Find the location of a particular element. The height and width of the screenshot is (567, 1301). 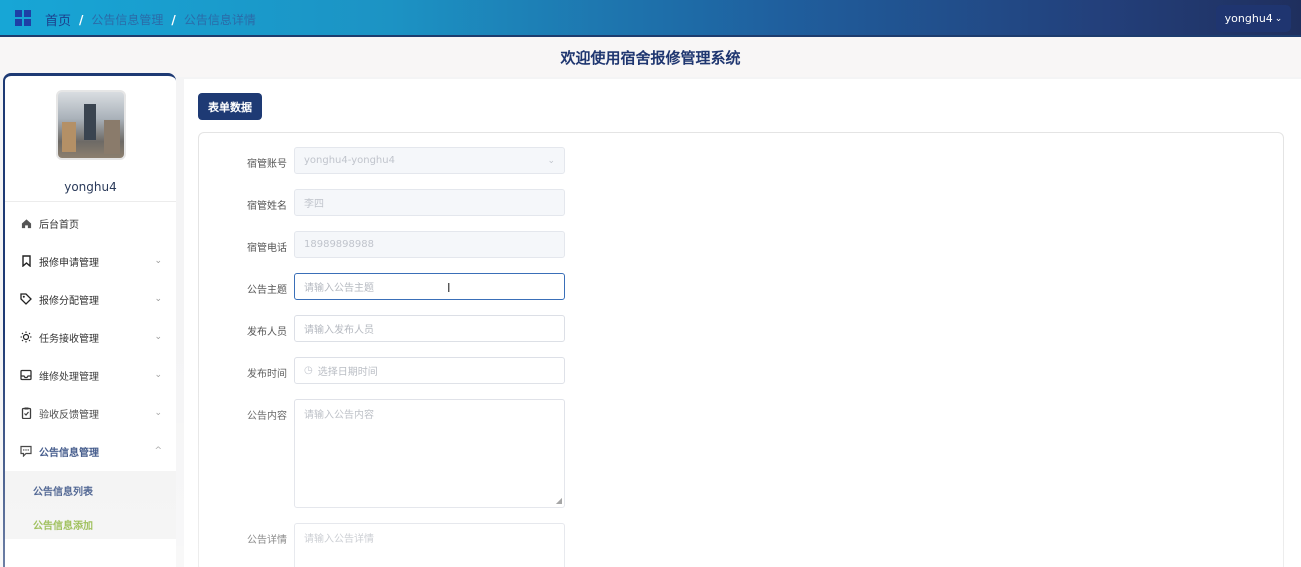

field-placeholder: 请输入公告主题 is located at coordinates (339, 288).